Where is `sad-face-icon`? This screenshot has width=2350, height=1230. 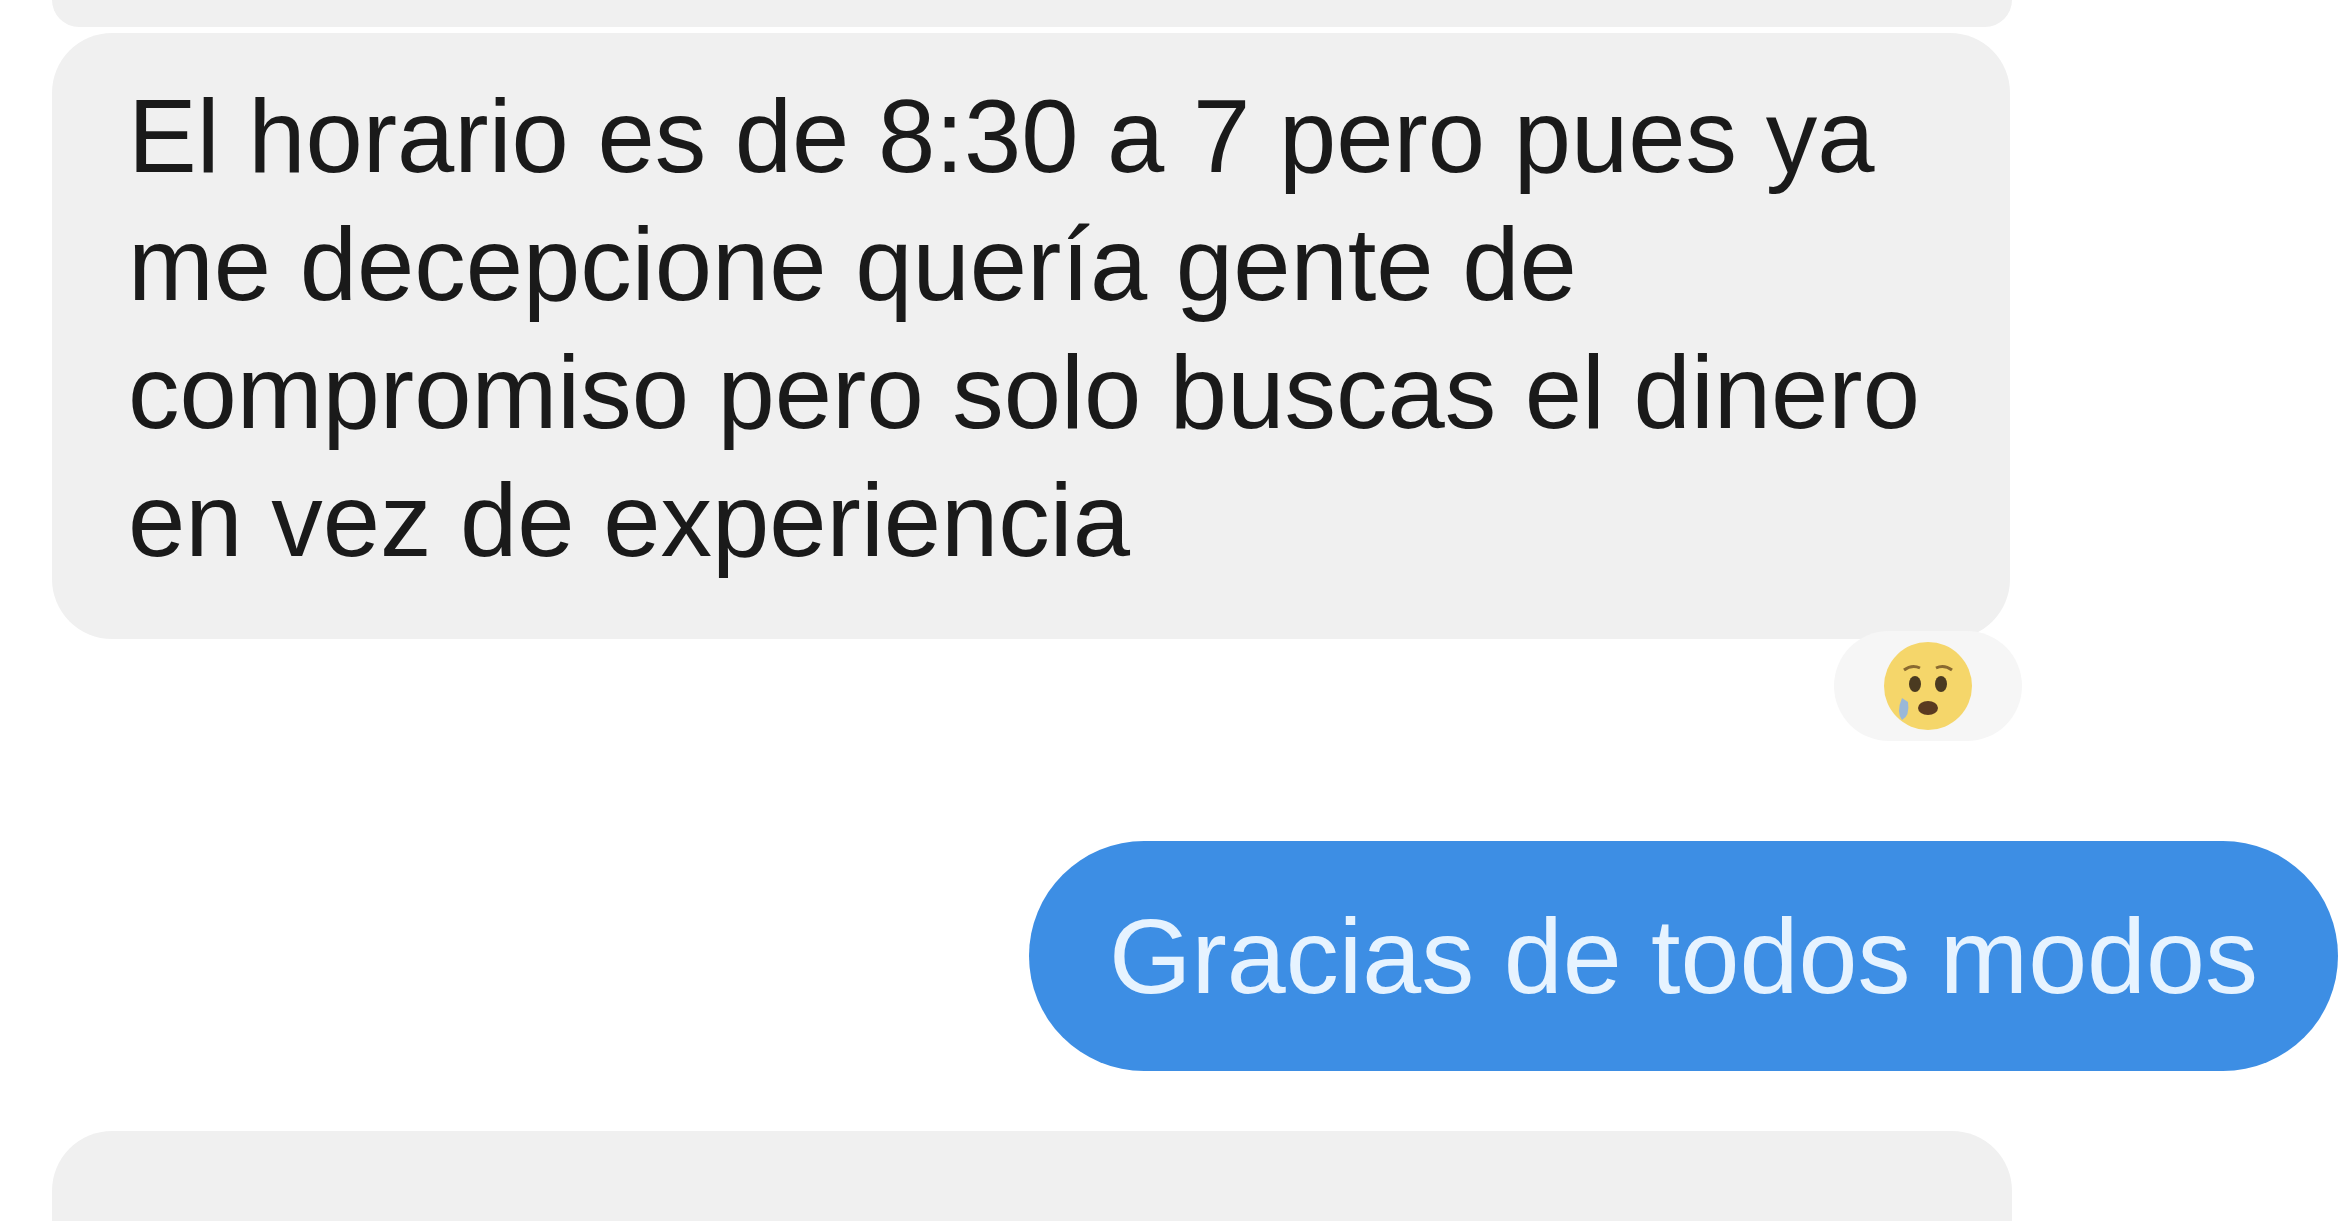 sad-face-icon is located at coordinates (1928, 686).